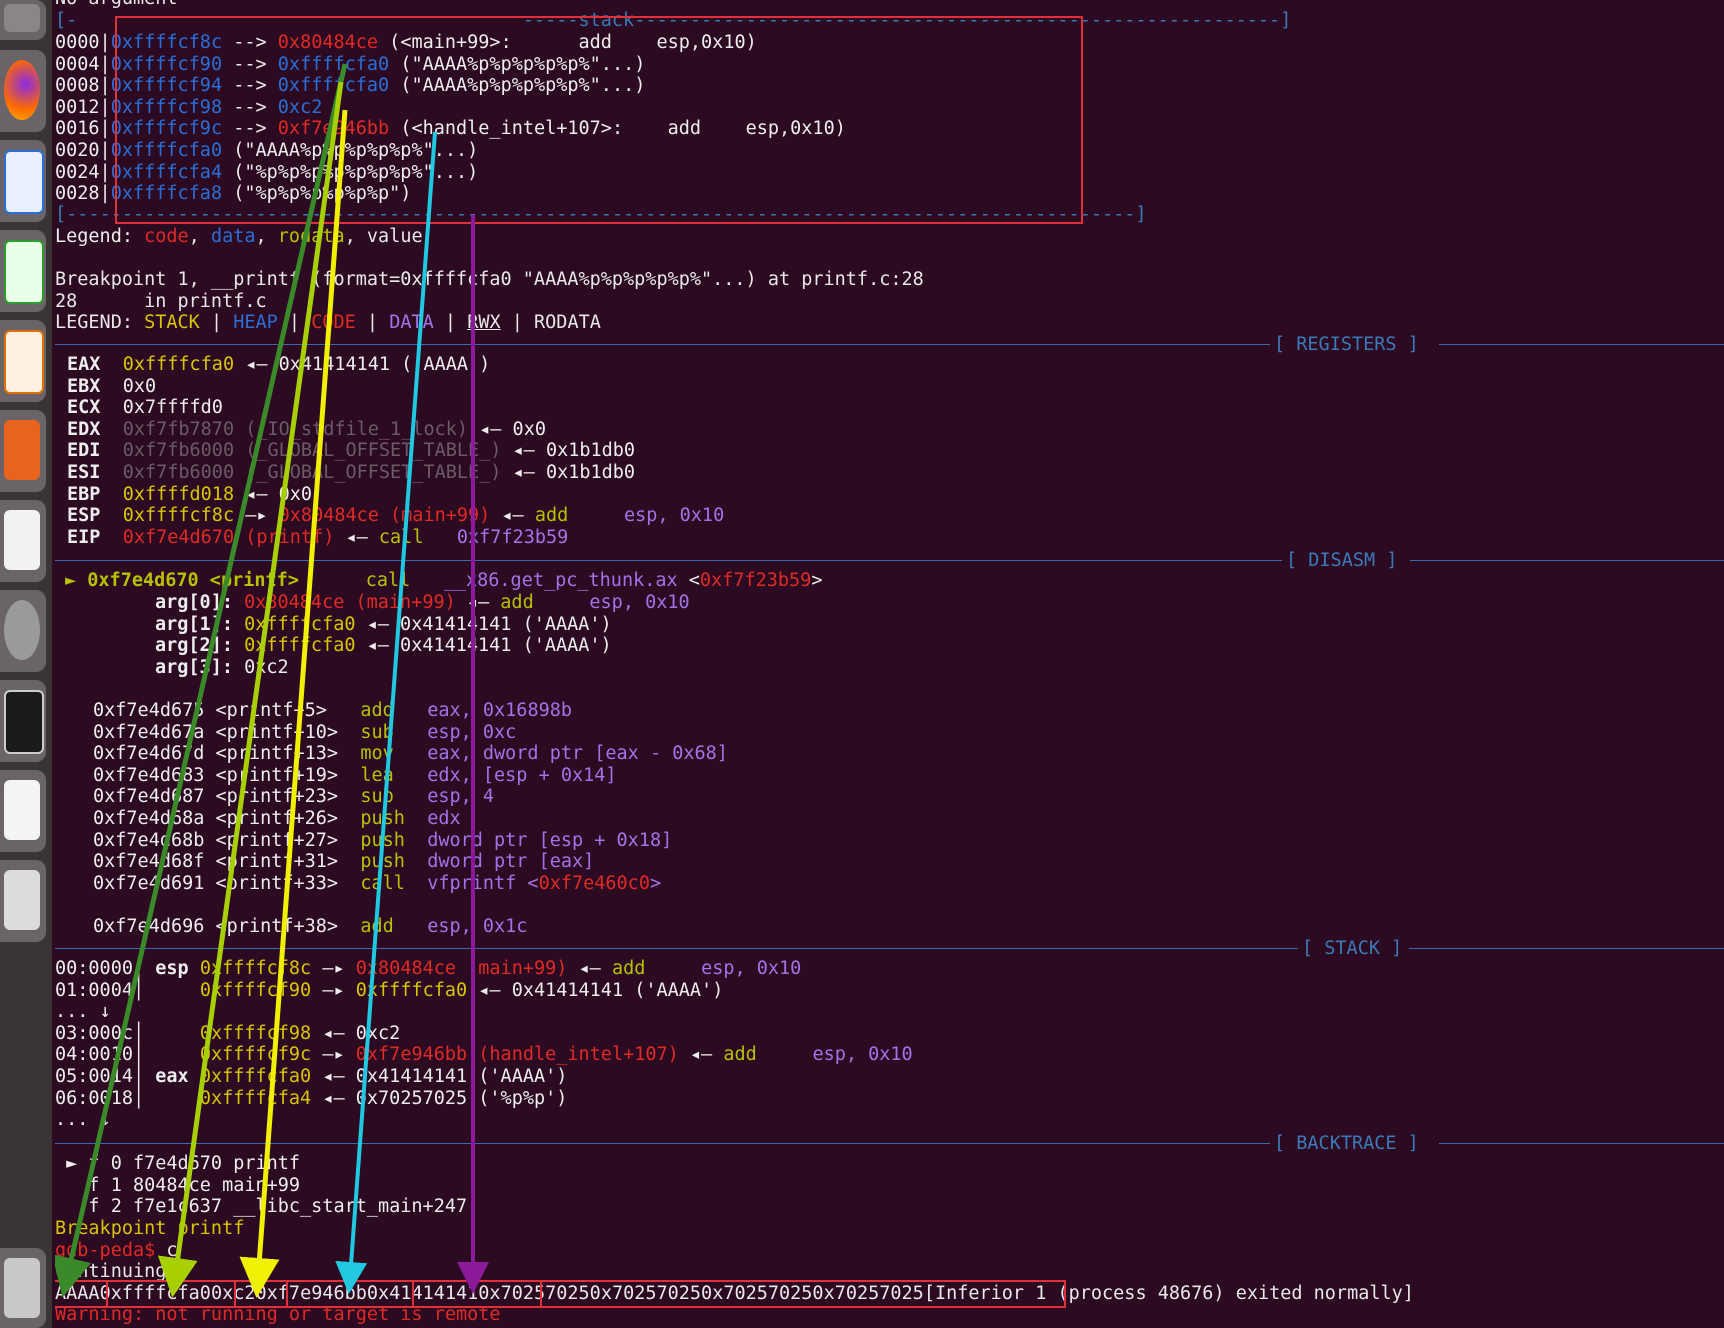  Describe the element at coordinates (386, 712) in the screenshot. I see `arrow-cyan` at that location.